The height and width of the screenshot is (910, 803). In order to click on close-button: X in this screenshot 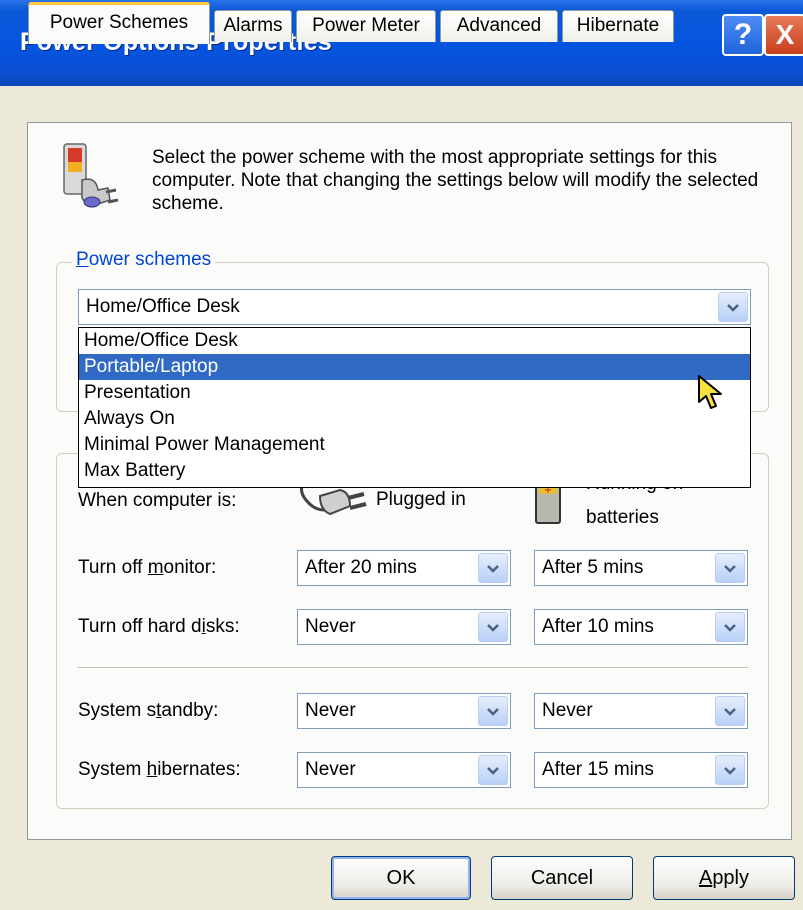, I will do `click(783, 35)`.